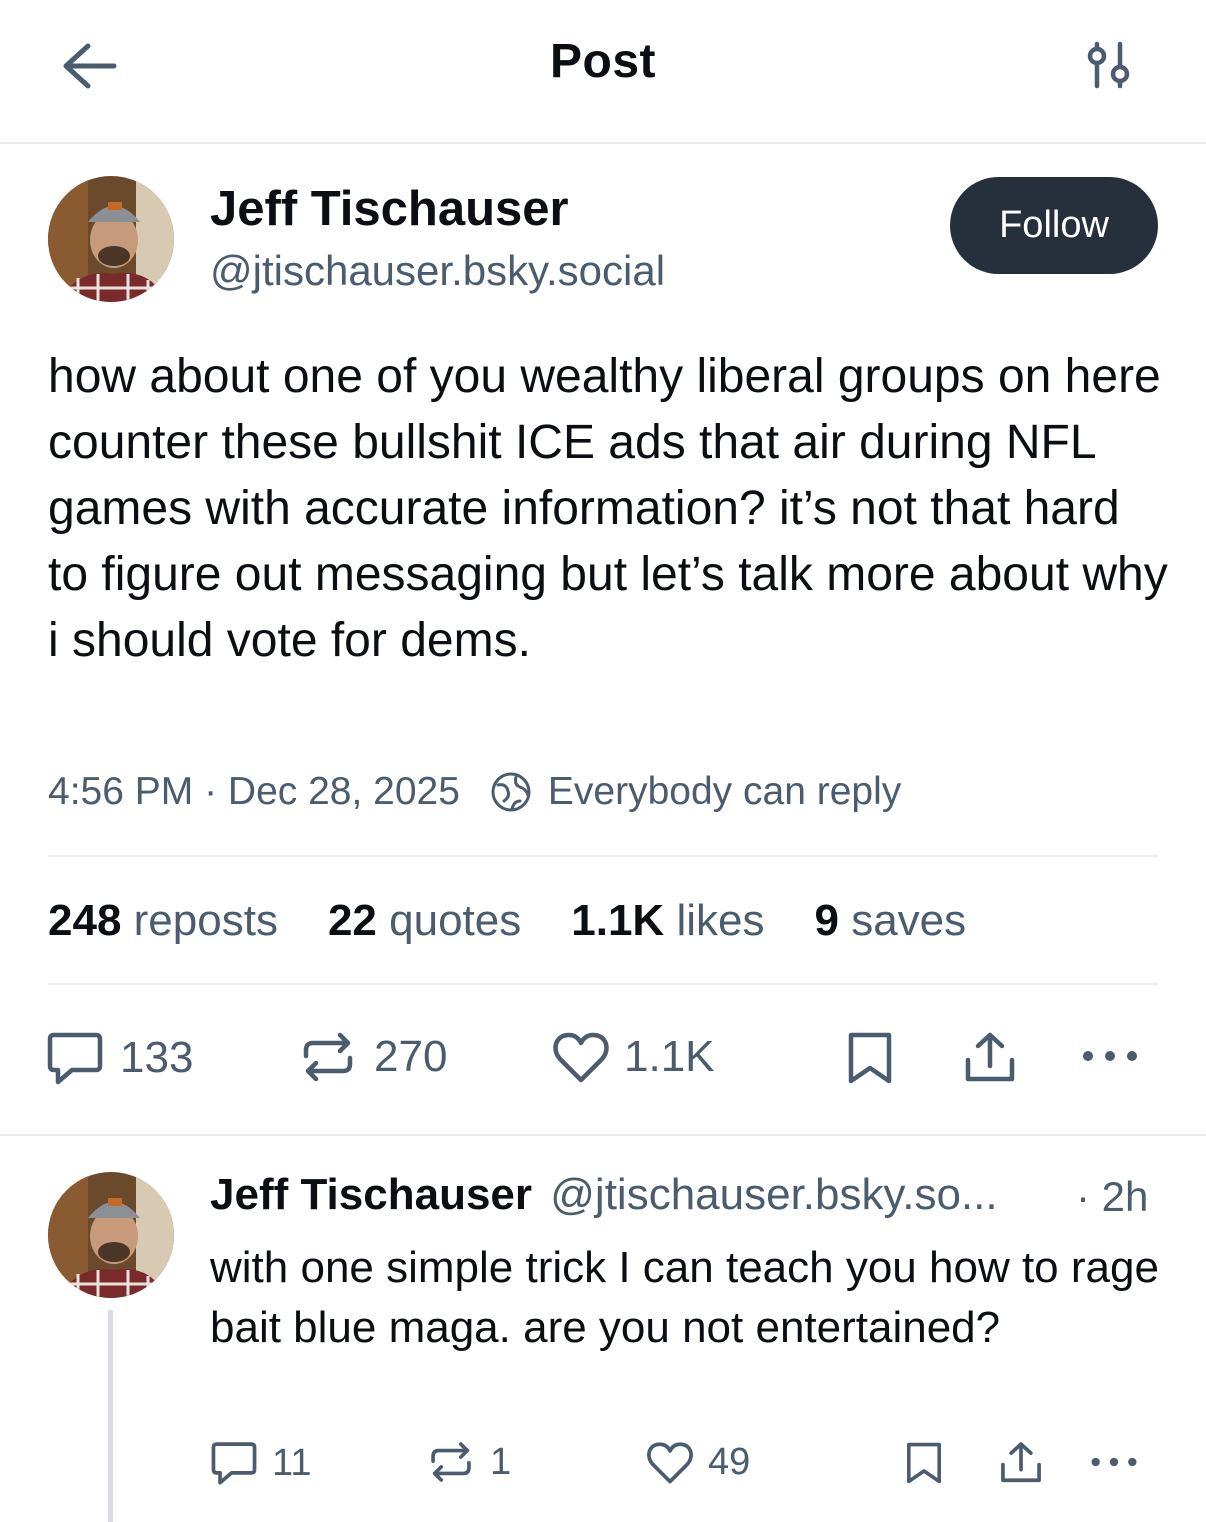 This screenshot has width=1206, height=1522. What do you see at coordinates (411, 1056) in the screenshot?
I see `repost-count: 270` at bounding box center [411, 1056].